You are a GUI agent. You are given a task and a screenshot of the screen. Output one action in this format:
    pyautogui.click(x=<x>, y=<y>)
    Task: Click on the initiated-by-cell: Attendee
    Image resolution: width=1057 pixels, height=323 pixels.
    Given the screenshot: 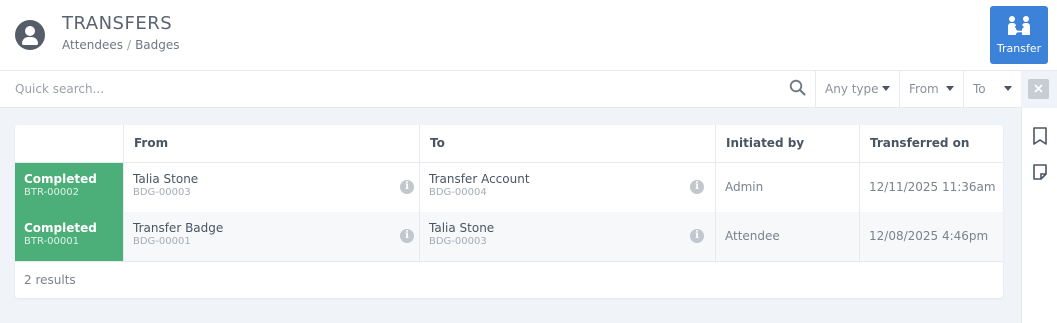 What is the action you would take?
    pyautogui.click(x=787, y=236)
    